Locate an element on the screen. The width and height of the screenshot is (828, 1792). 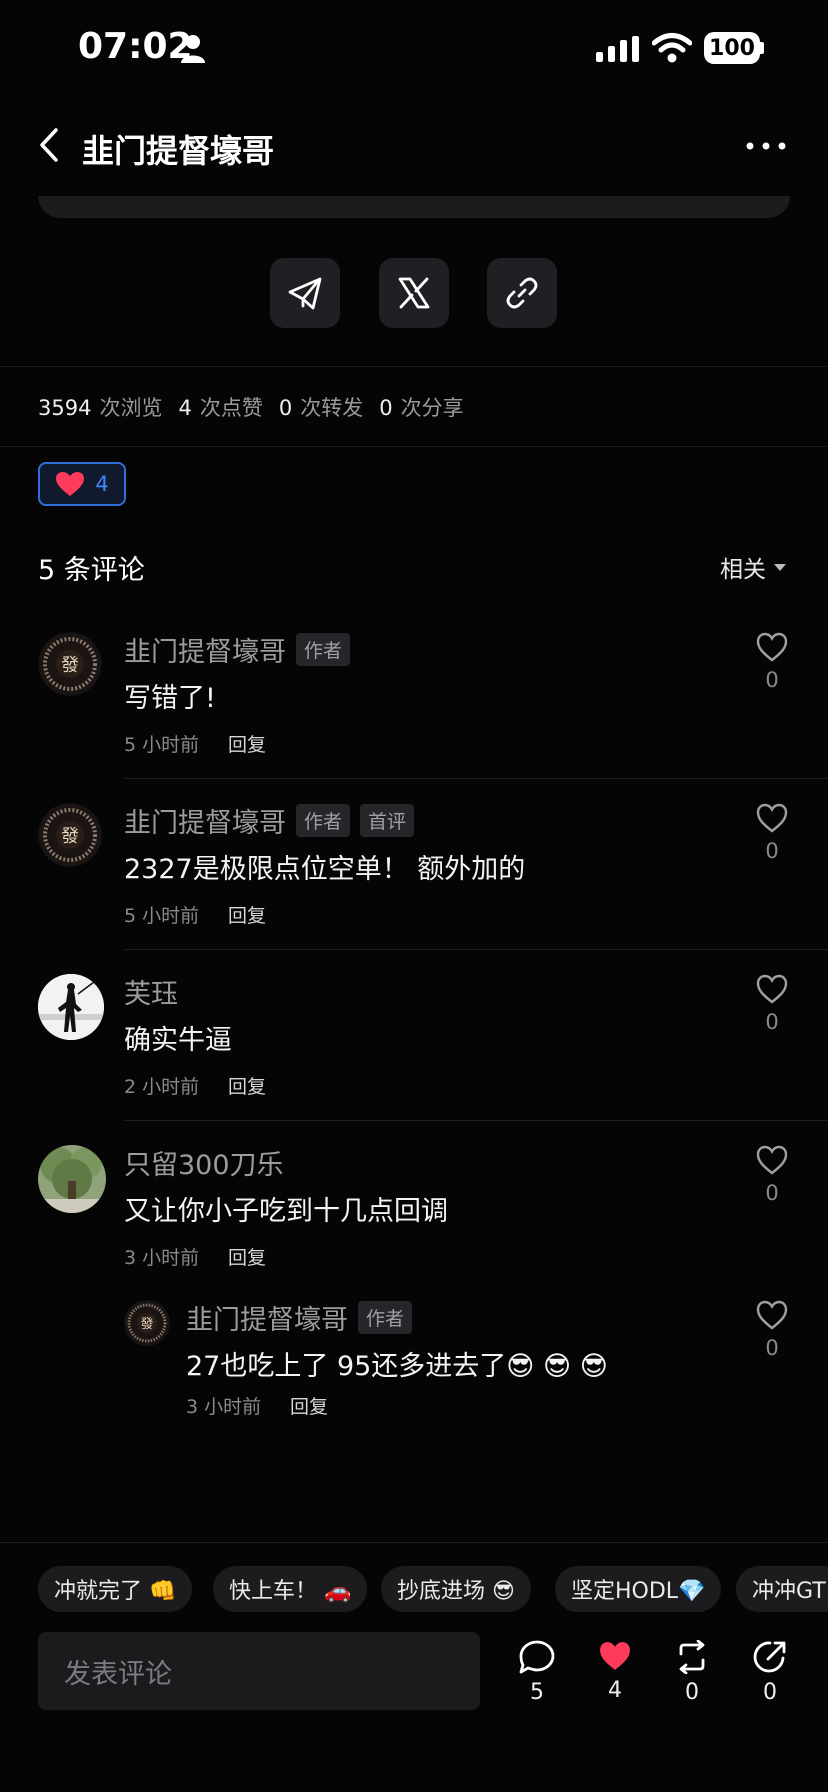
repost-action: 0 is located at coordinates (692, 1672).